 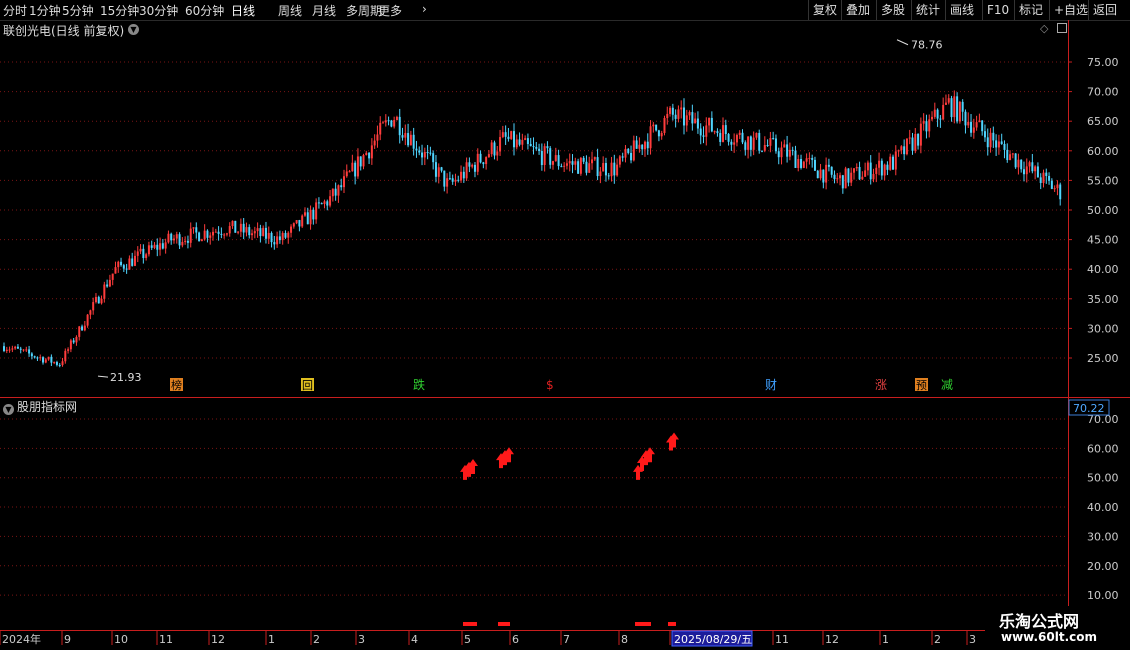 I want to click on diamond-icon: ◇, so click(x=1044, y=28).